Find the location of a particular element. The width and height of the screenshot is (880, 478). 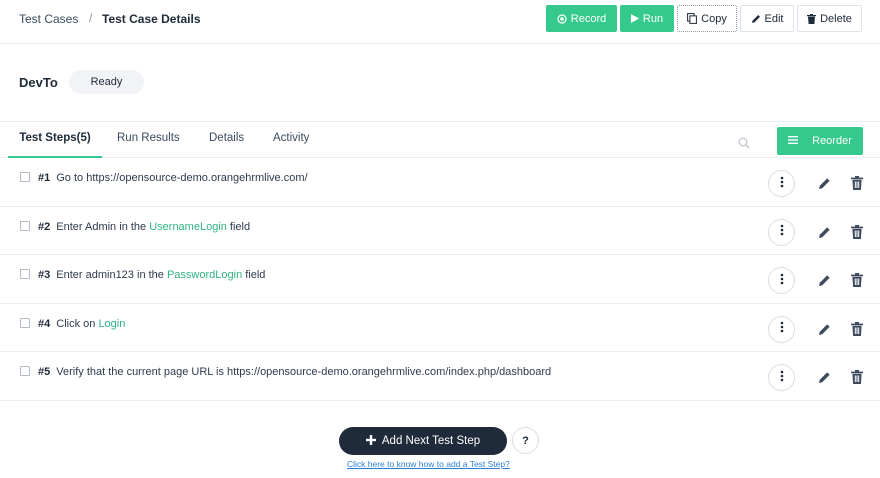

record-button-label: Record is located at coordinates (588, 18).